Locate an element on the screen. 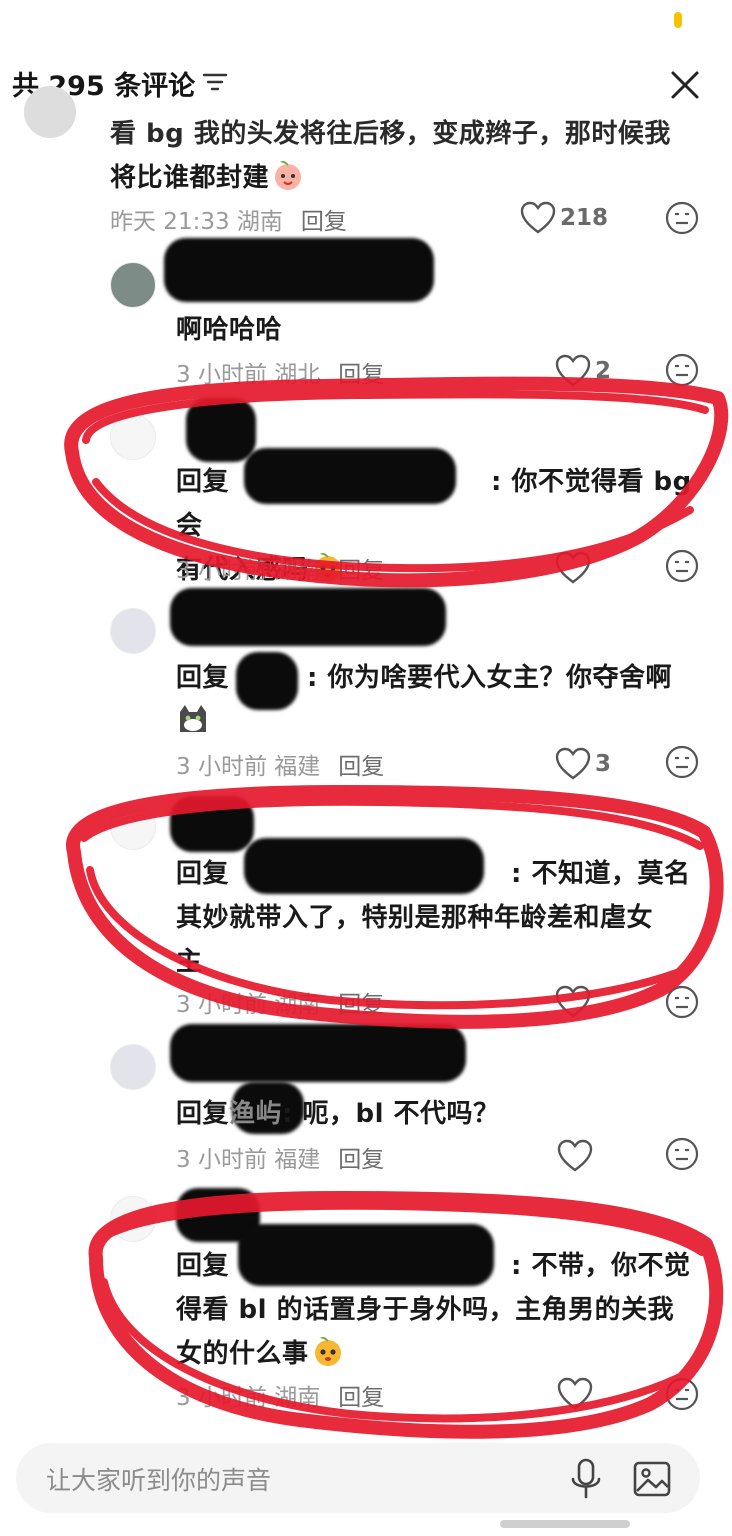  comments-header: 共 295 条评论 is located at coordinates (366, 60).